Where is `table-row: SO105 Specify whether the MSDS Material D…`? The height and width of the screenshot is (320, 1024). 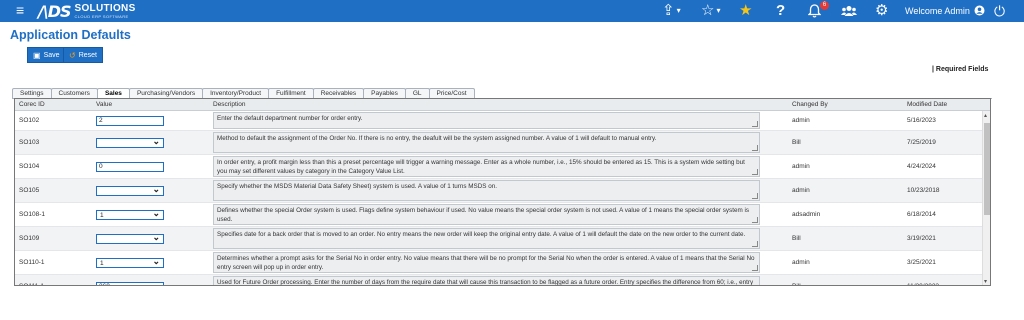 table-row: SO105 Specify whether the MSDS Material D… is located at coordinates (498, 191).